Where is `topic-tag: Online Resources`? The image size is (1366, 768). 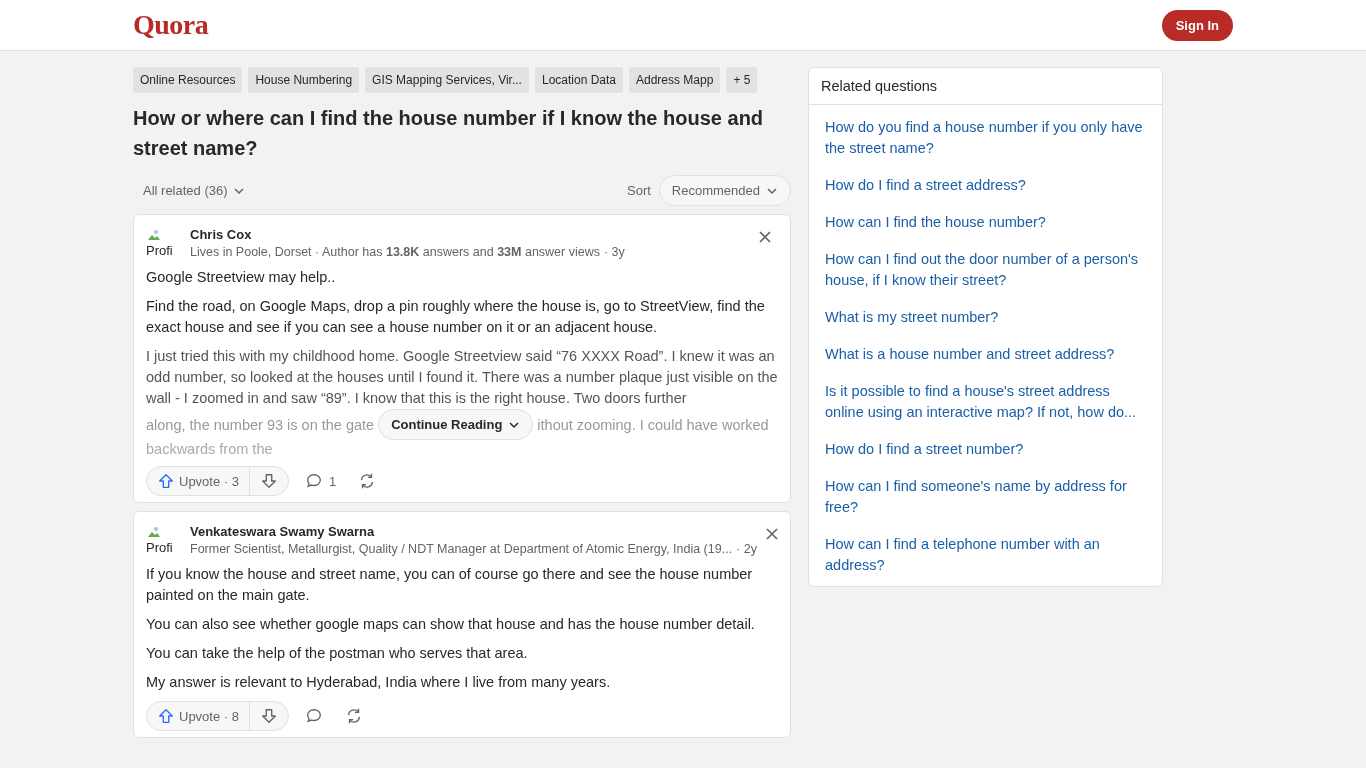
topic-tag: Online Resources is located at coordinates (188, 80).